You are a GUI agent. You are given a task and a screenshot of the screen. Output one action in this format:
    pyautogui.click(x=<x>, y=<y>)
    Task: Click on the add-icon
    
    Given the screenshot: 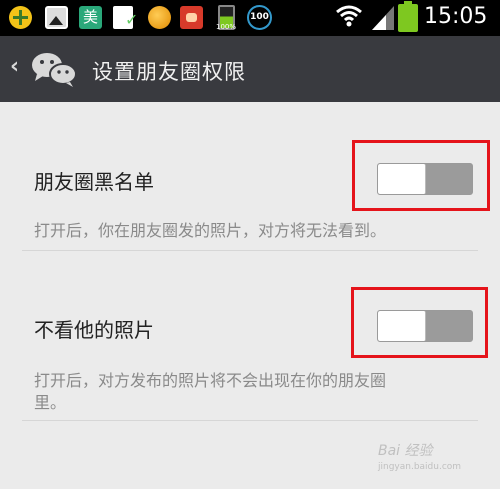 What is the action you would take?
    pyautogui.click(x=20, y=17)
    